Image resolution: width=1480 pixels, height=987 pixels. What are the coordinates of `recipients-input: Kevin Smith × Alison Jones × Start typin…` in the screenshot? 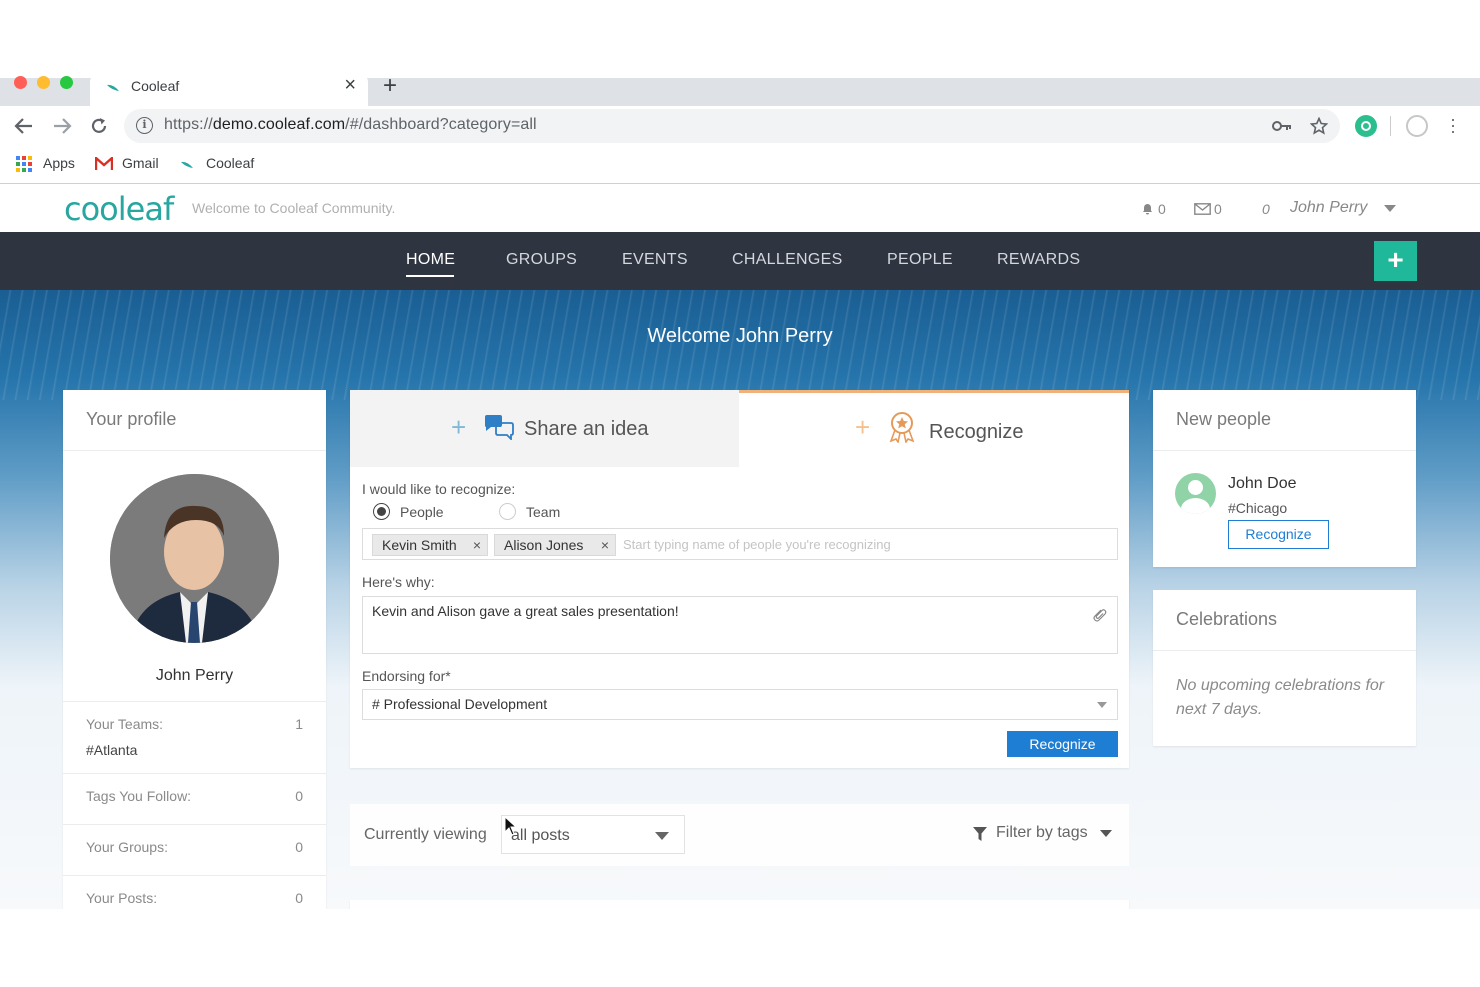 It's located at (740, 544).